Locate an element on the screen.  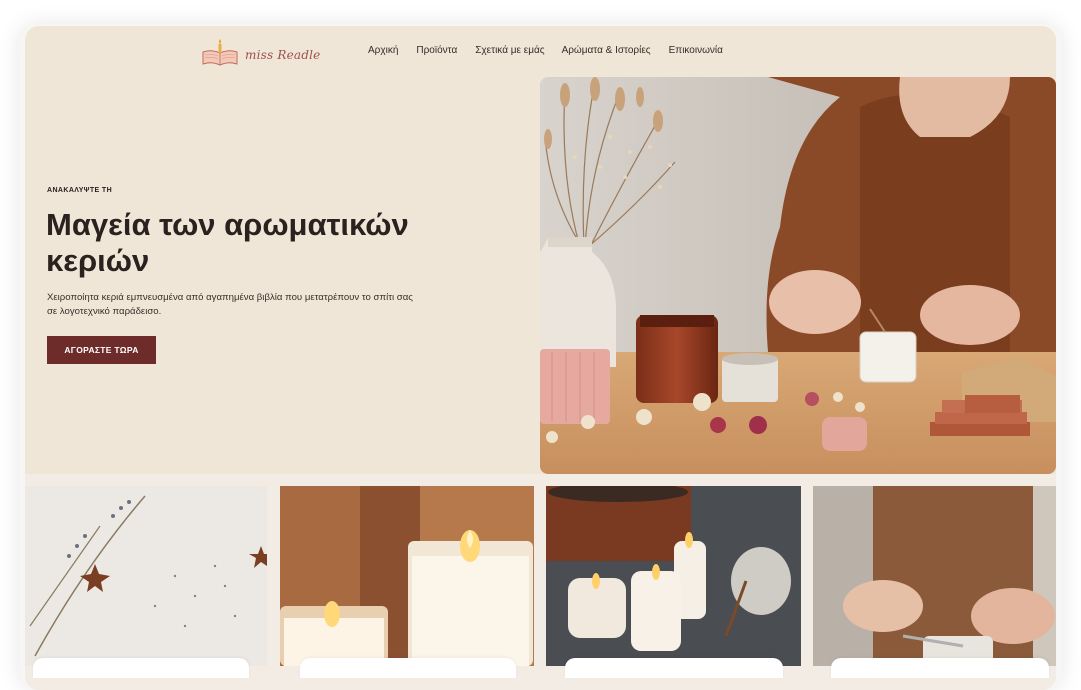
hero-headline: Μαγεία των αρωματικών κεριών is located at coordinates (227, 242).